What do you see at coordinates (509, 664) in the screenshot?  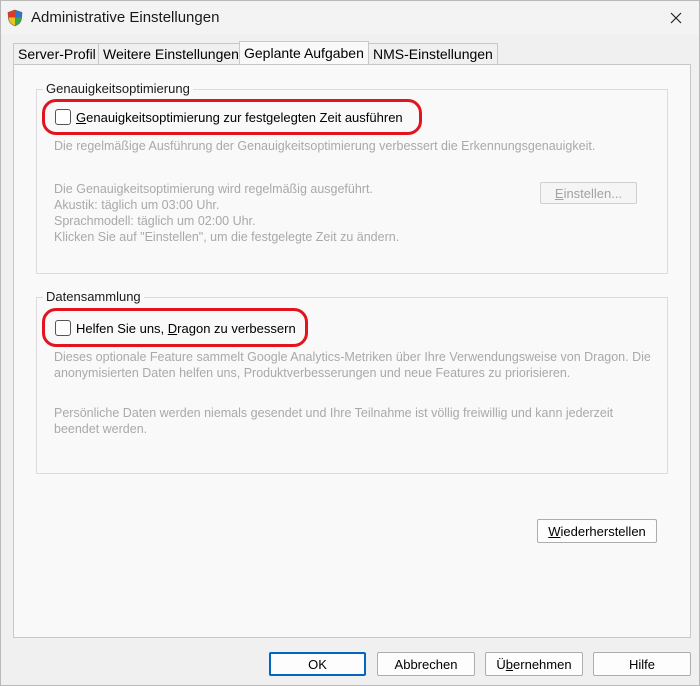 I see `mnemonic: b` at bounding box center [509, 664].